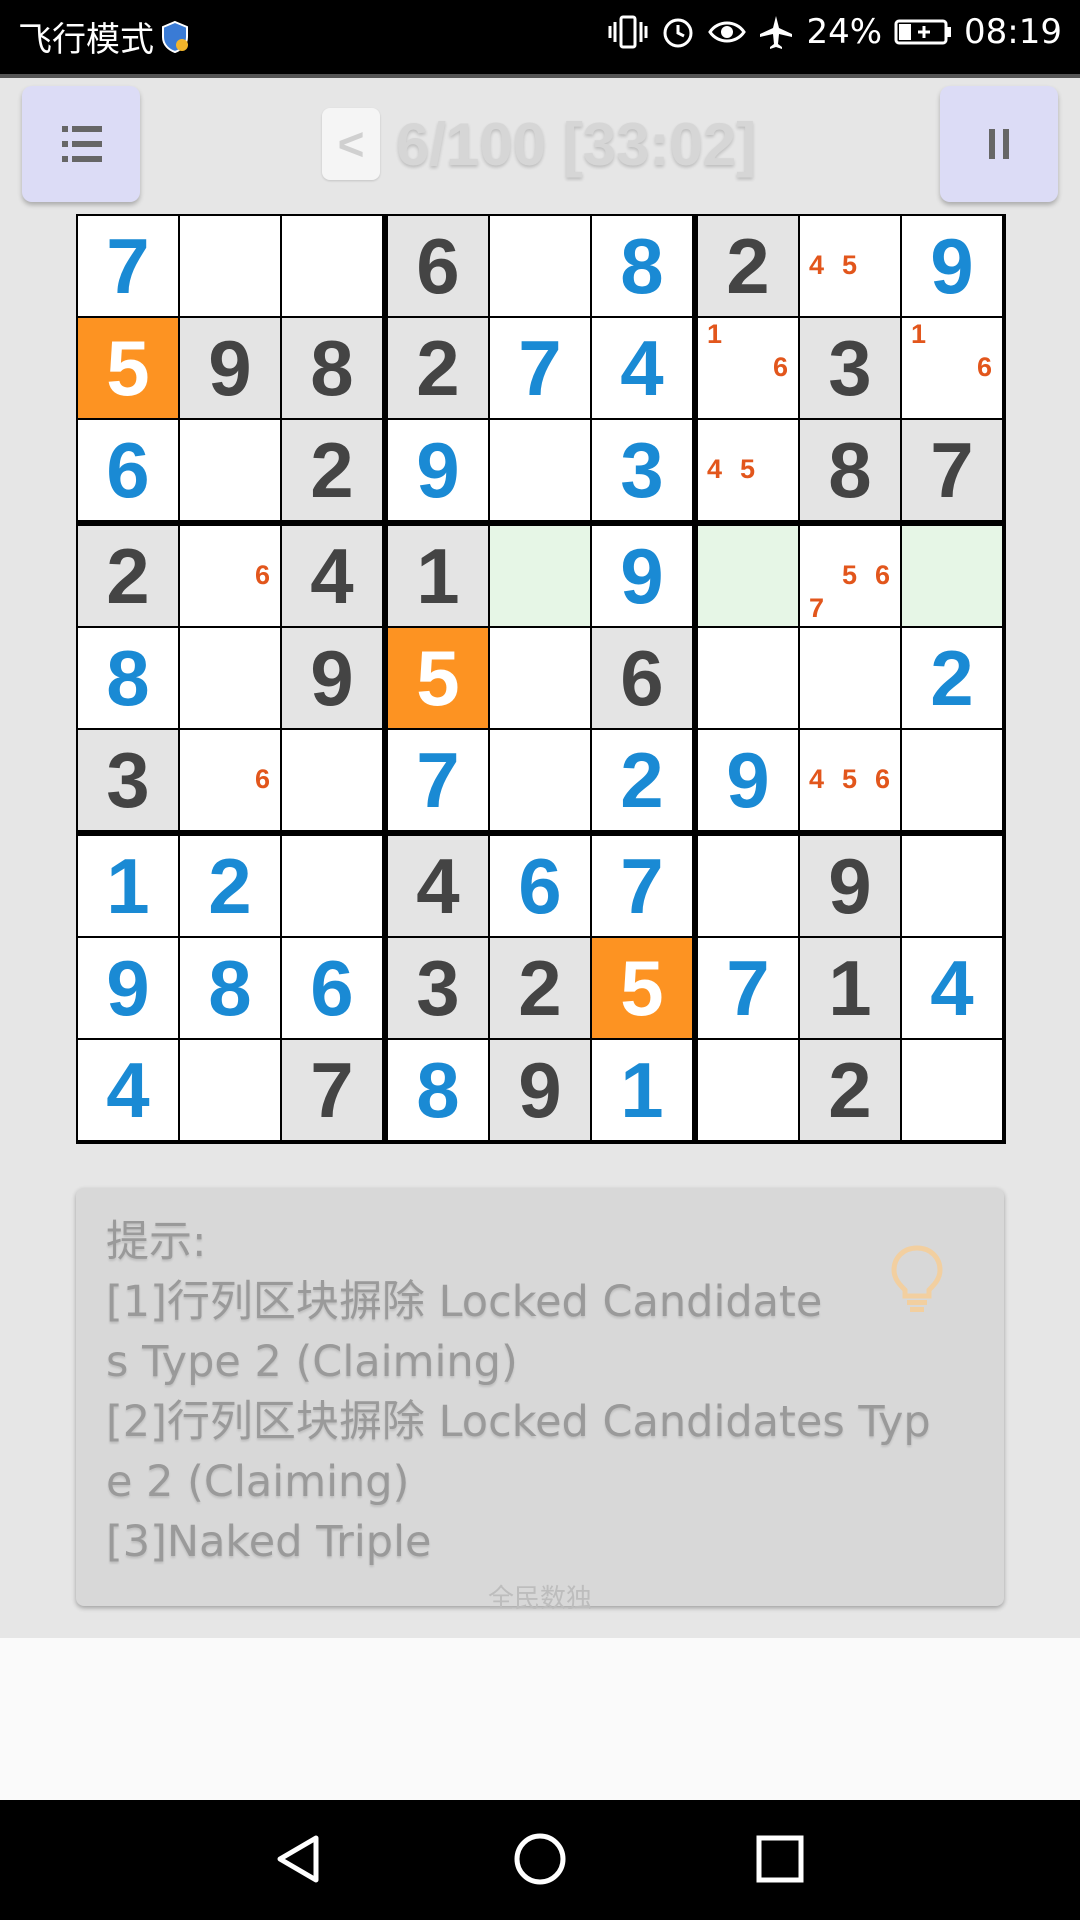  Describe the element at coordinates (780, 1859) in the screenshot. I see `recents-icon` at that location.